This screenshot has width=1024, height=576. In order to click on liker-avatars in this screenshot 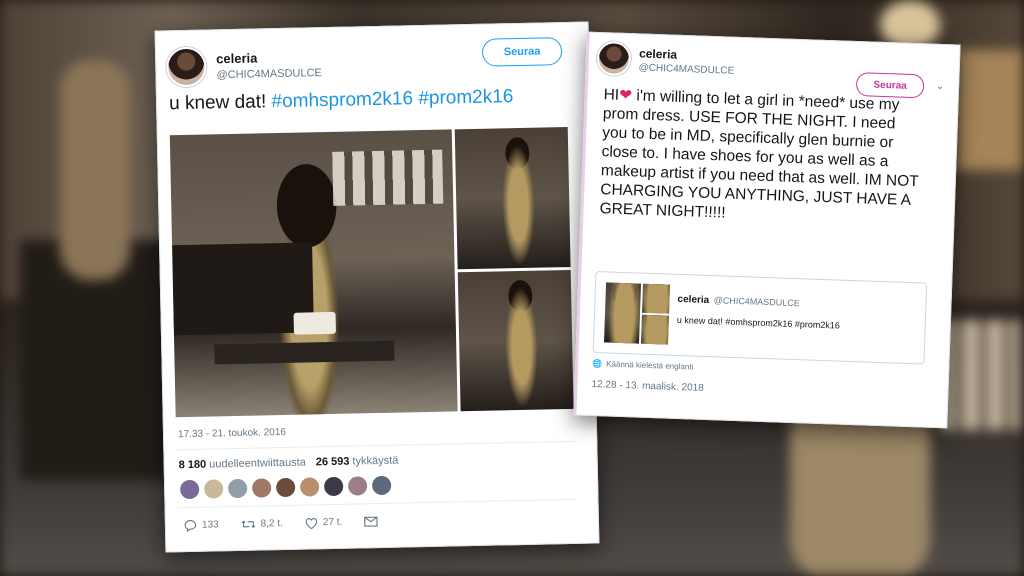, I will do `click(285, 487)`.